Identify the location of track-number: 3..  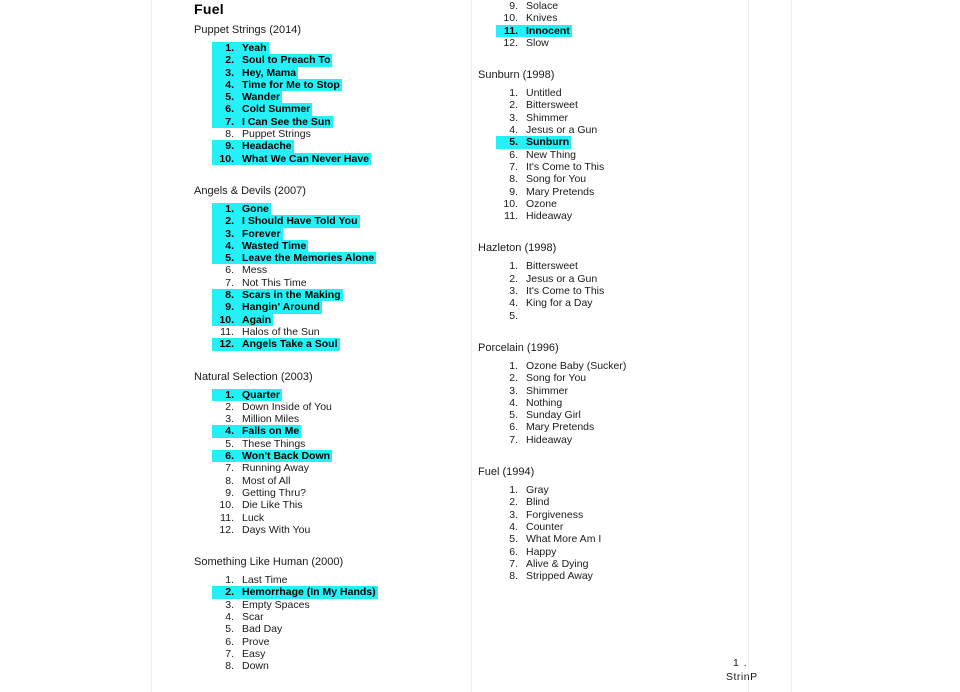
(513, 291).